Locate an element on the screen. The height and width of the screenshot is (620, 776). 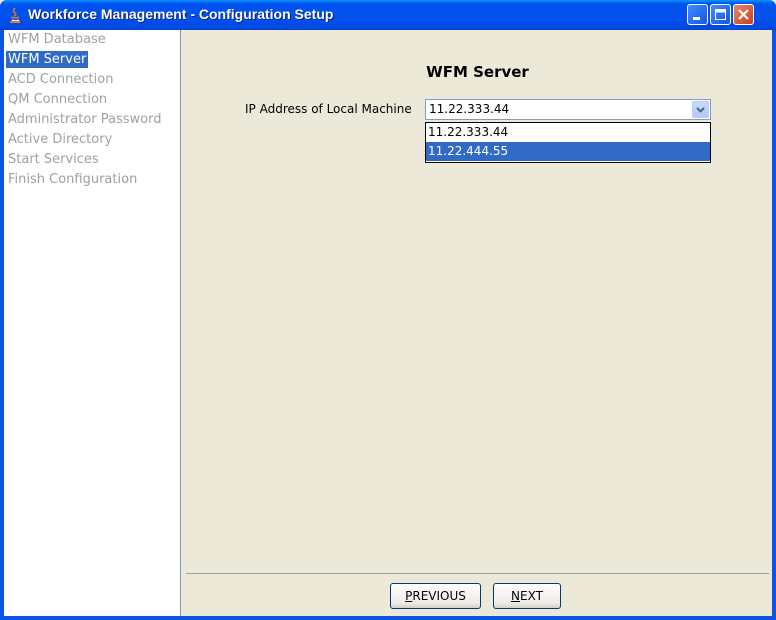
maximize-icon is located at coordinates (720, 14).